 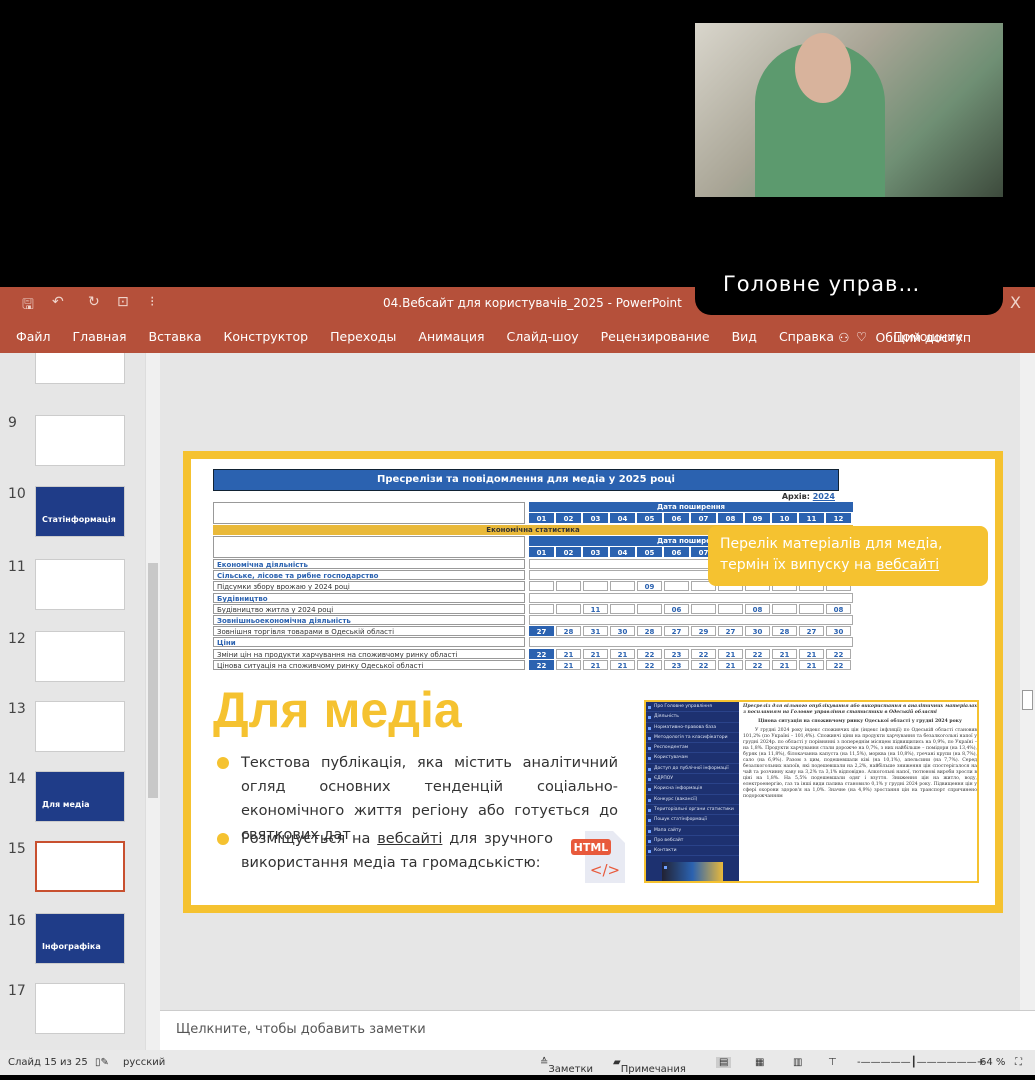 I want to click on save-icon: 🖫, so click(x=28, y=306).